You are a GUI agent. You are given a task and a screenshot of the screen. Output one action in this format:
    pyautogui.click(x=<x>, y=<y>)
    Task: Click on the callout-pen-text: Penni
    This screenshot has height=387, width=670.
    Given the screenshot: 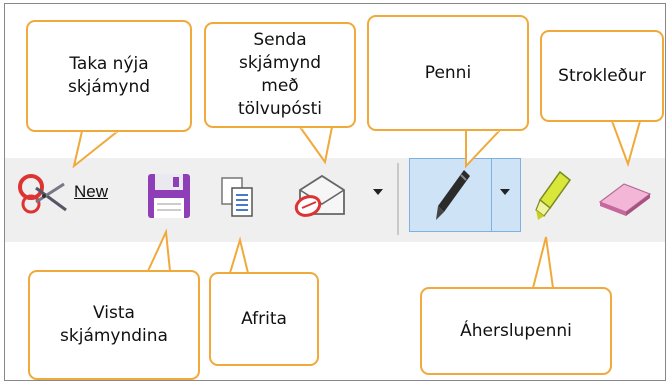 What is the action you would take?
    pyautogui.click(x=448, y=72)
    